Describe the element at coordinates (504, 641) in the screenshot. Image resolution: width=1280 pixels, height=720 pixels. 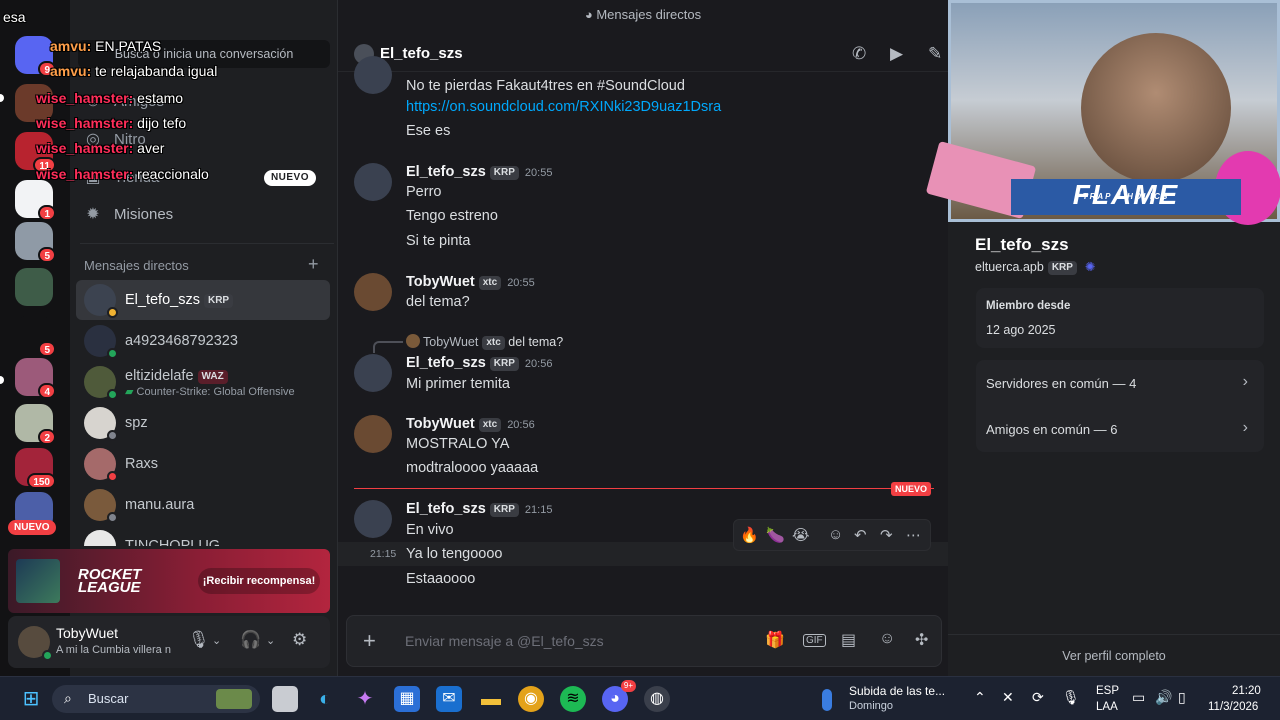
I see `message-input: Enviar mensaje a @El_tefo_szs` at that location.